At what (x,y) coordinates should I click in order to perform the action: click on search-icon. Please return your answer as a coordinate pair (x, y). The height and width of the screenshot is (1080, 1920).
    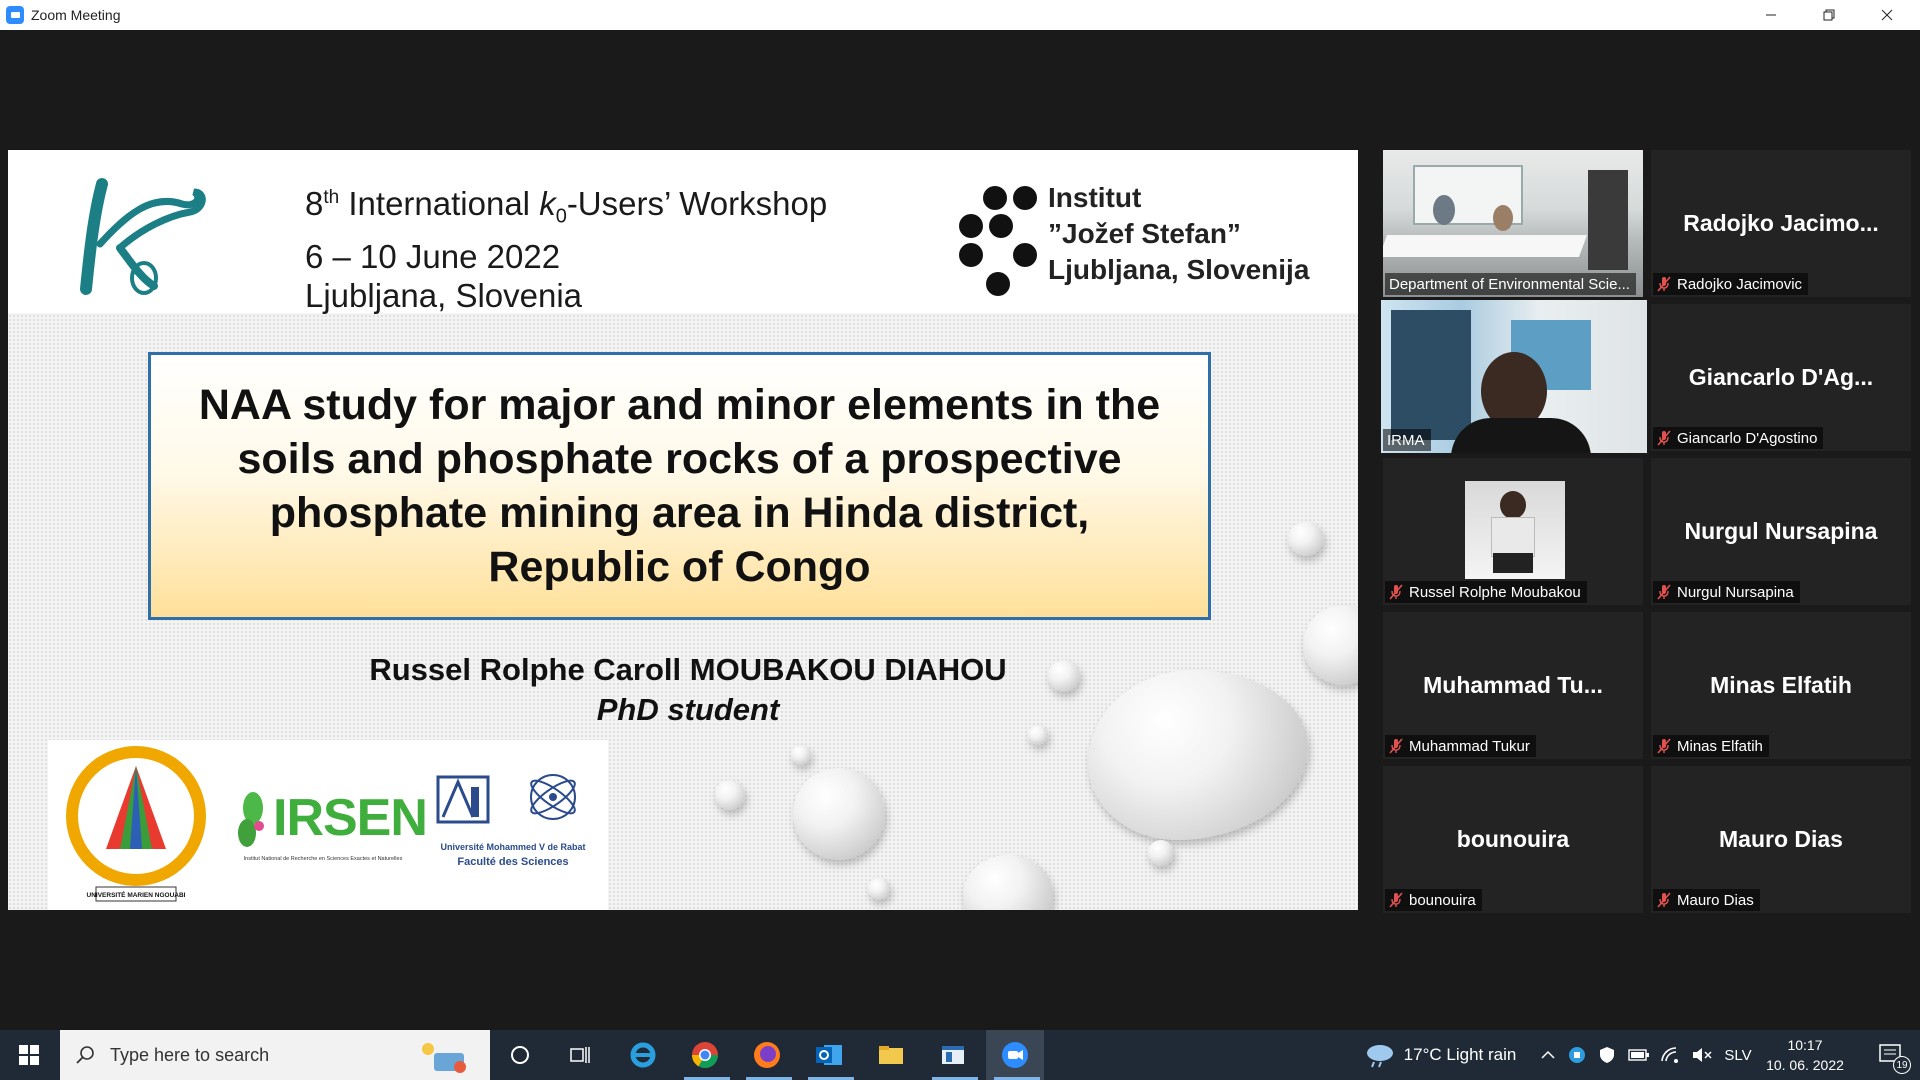
    Looking at the image, I should click on (85, 1055).